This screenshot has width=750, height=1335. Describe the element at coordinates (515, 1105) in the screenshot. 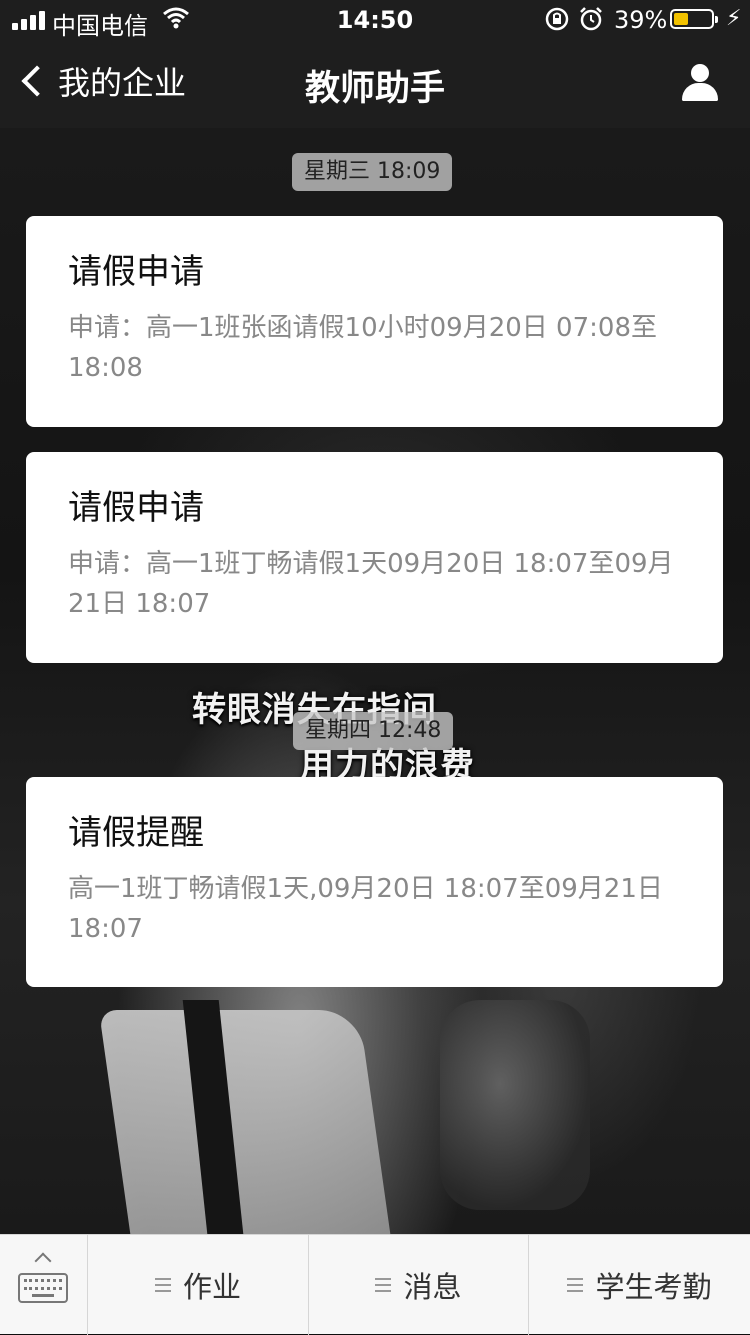

I see `background-image-arm` at that location.